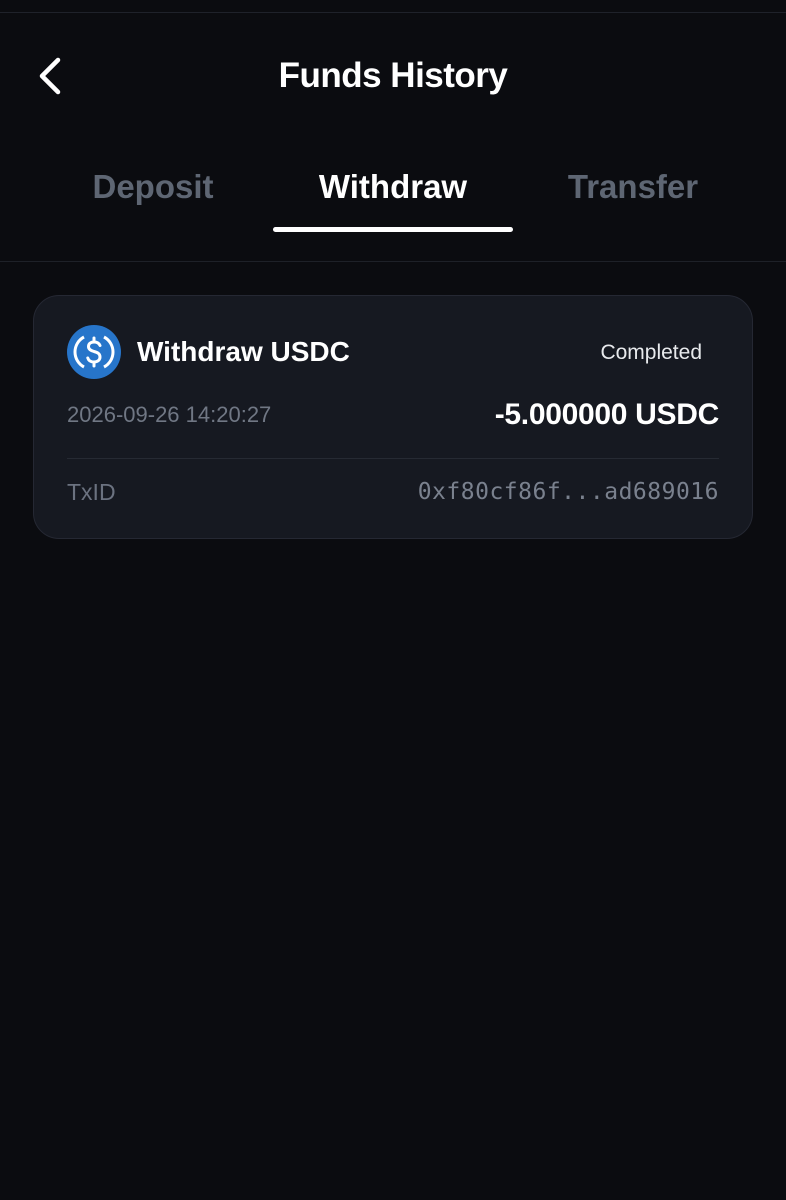 The image size is (786, 1200). I want to click on card-divider, so click(393, 458).